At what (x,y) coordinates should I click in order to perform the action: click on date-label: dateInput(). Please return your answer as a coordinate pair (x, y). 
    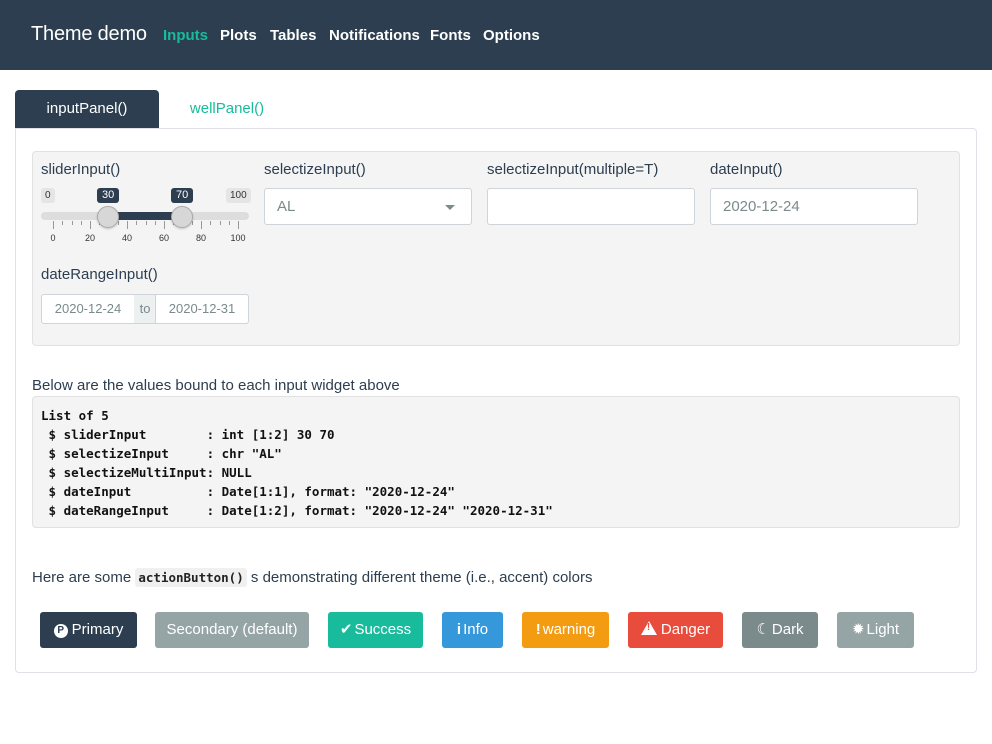
    Looking at the image, I should click on (746, 169).